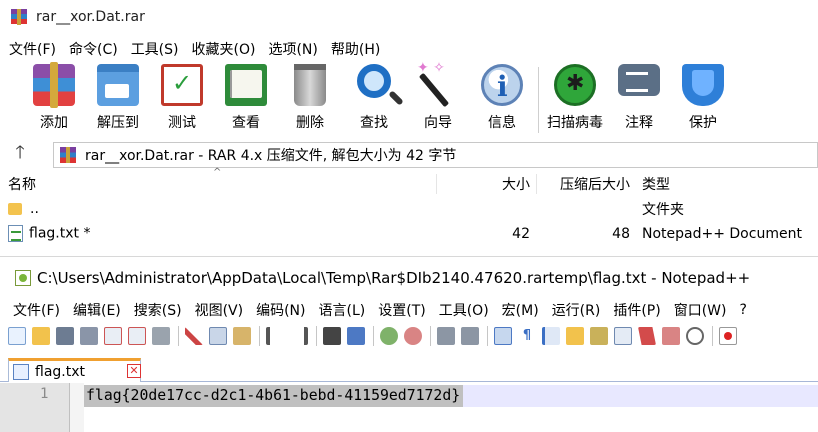  I want to click on npp-menu-encoding: 编码(N), so click(280, 310).